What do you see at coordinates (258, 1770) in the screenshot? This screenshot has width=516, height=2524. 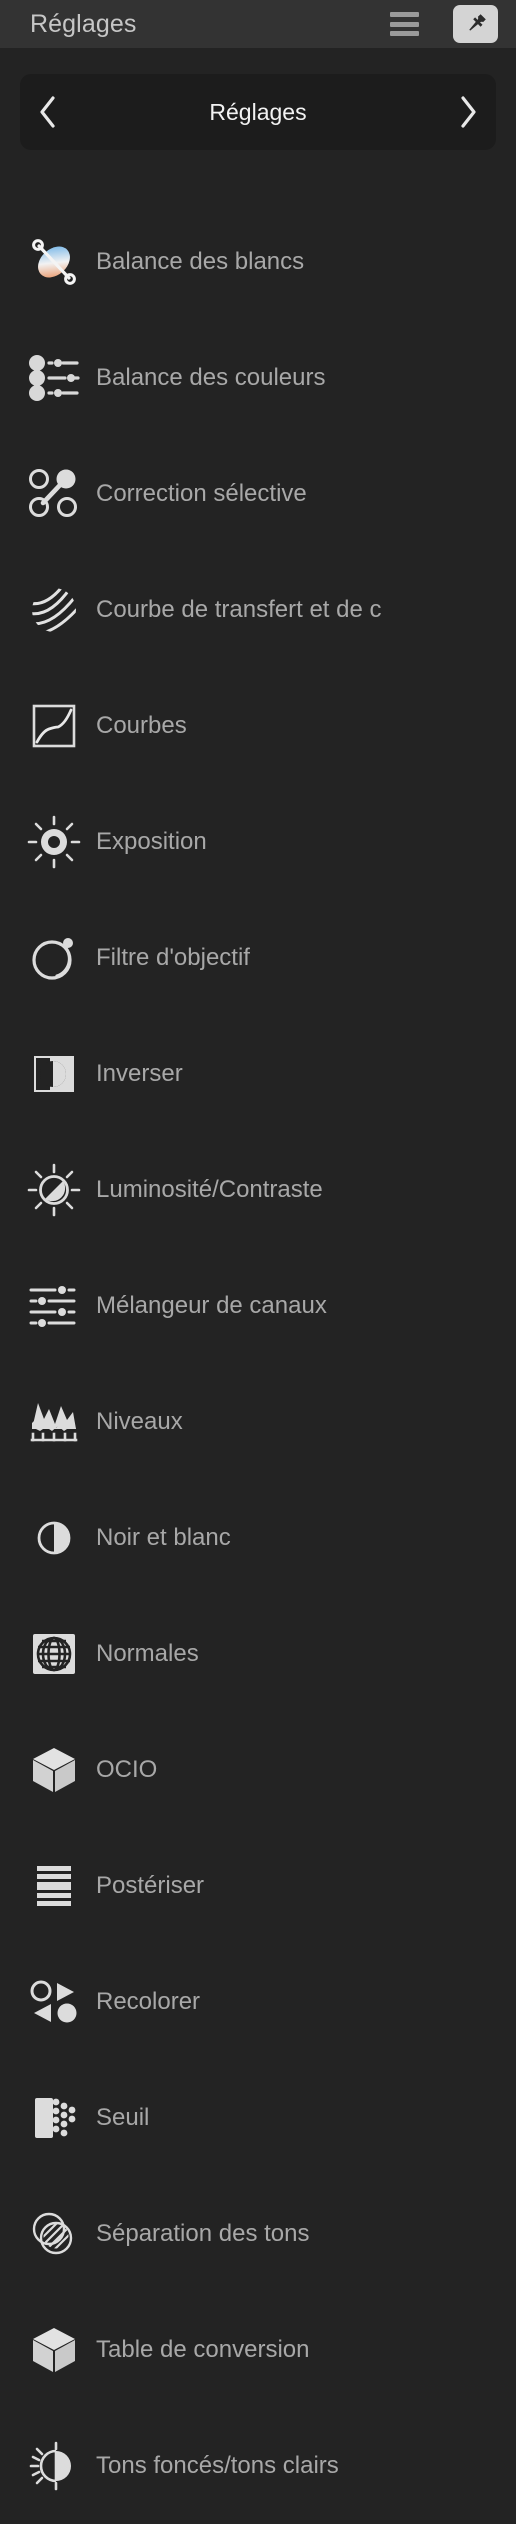 I see `list-item: OCIO` at bounding box center [258, 1770].